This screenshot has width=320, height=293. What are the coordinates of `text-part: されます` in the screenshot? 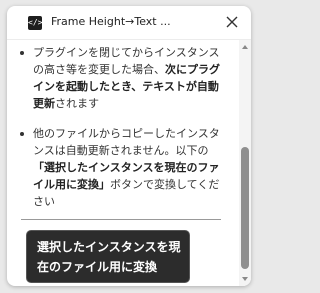 It's located at (77, 103).